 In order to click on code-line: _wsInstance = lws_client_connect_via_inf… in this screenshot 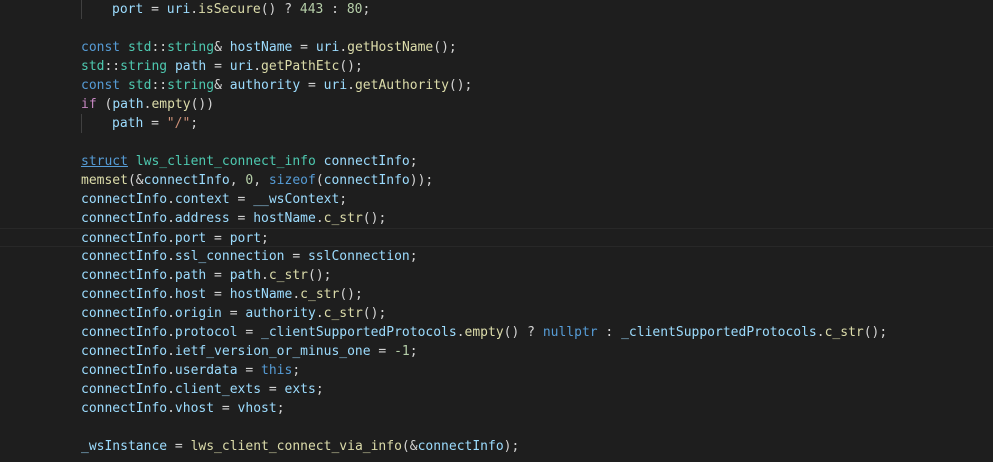, I will do `click(496, 446)`.